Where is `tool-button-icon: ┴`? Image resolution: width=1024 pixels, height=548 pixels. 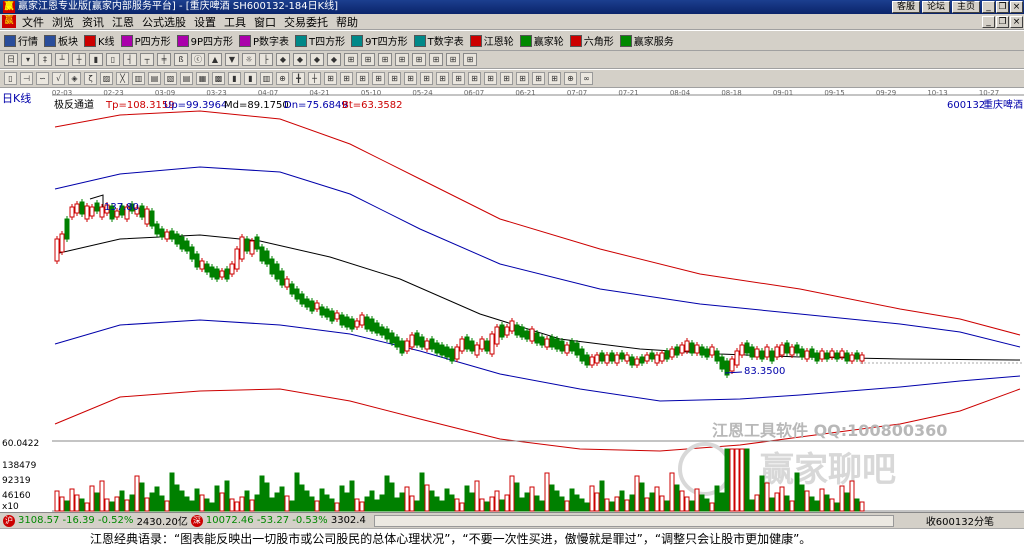 tool-button-icon: ┴ is located at coordinates (62, 59).